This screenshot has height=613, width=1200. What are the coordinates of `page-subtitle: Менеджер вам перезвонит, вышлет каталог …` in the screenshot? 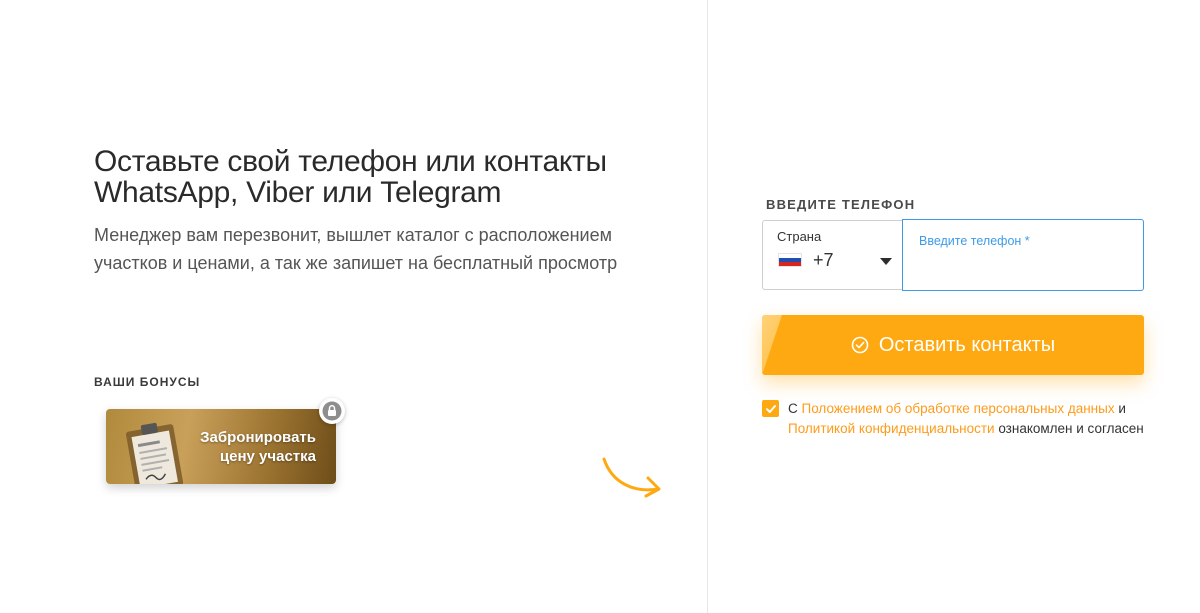 It's located at (356, 249).